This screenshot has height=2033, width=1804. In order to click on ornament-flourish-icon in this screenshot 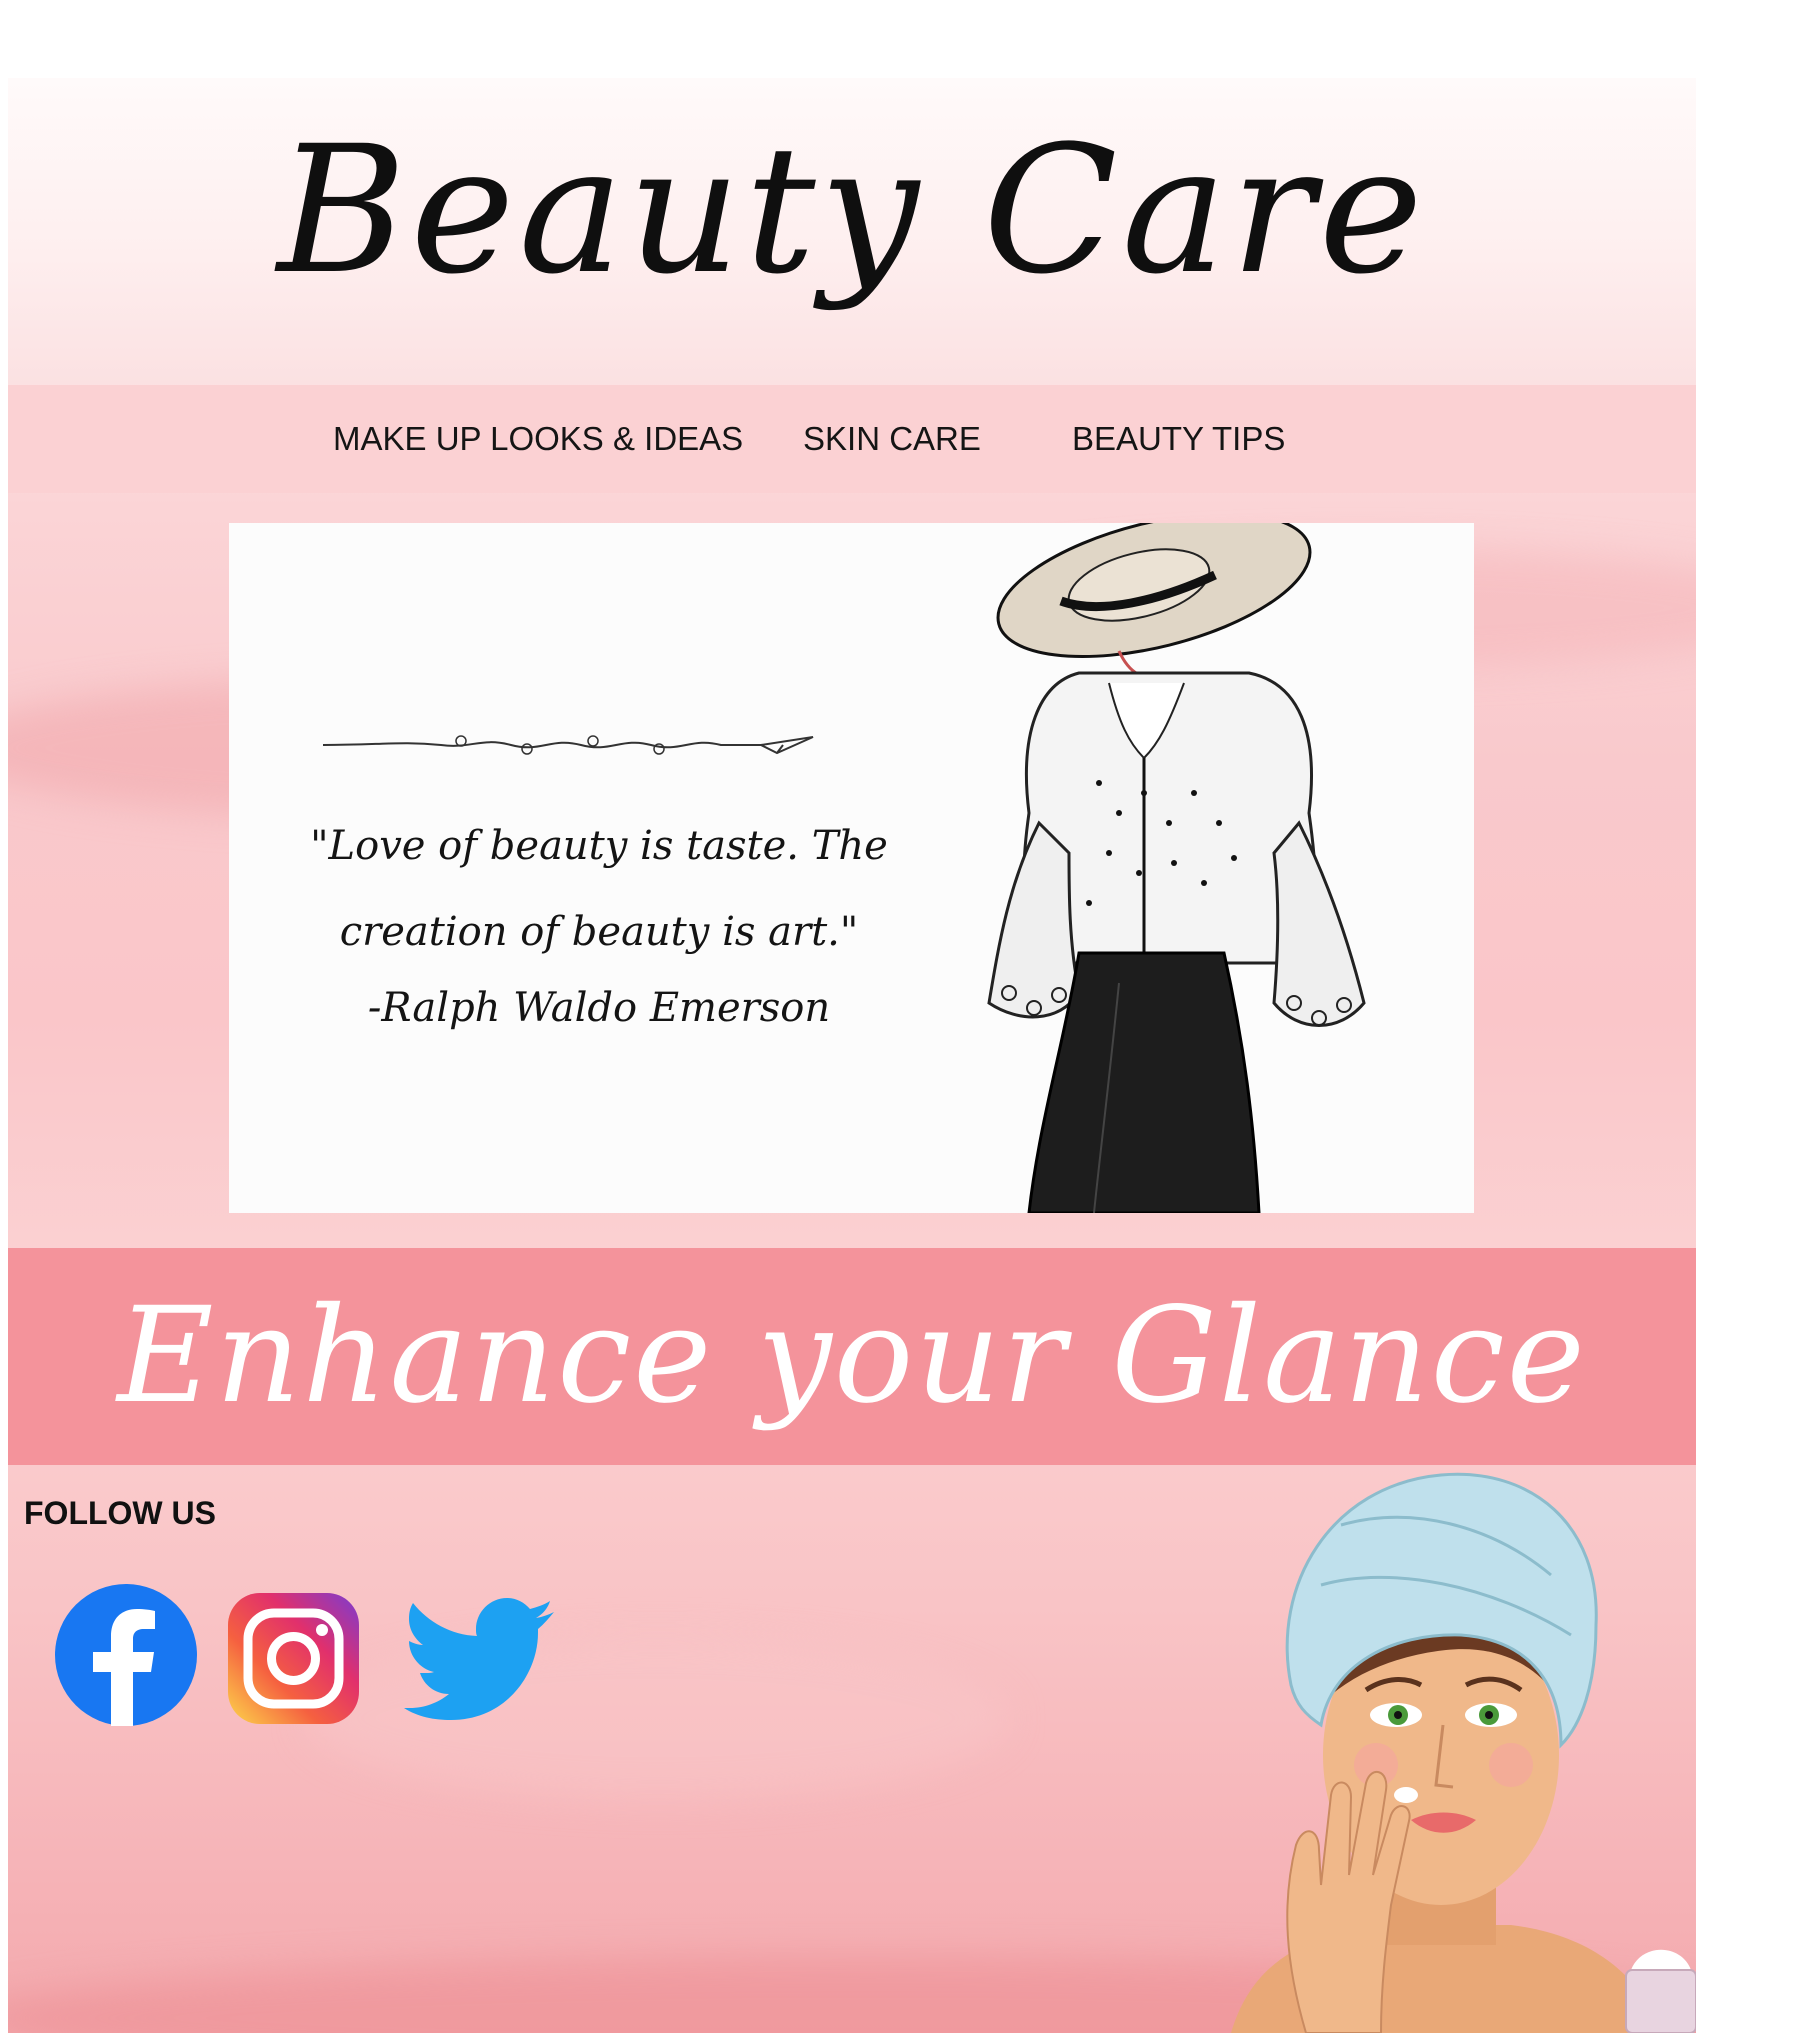, I will do `click(568, 745)`.